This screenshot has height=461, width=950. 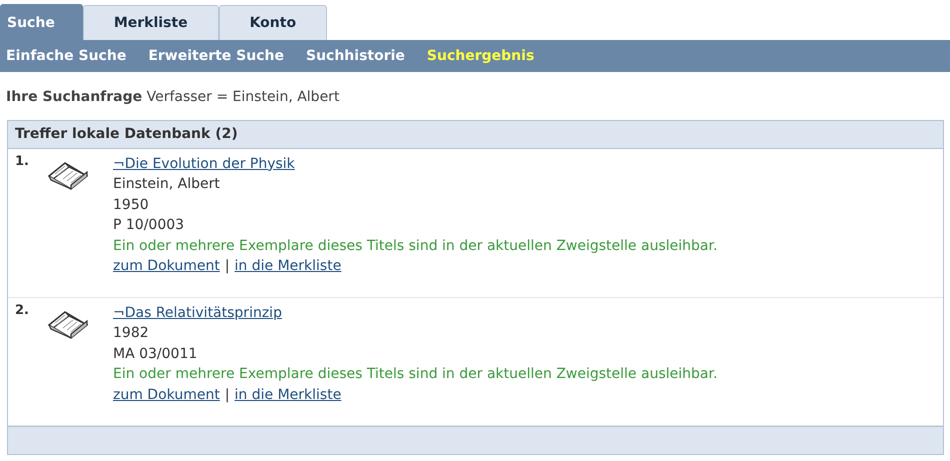 I want to click on title-link: ¬Die Evolution der Physik, so click(x=204, y=164).